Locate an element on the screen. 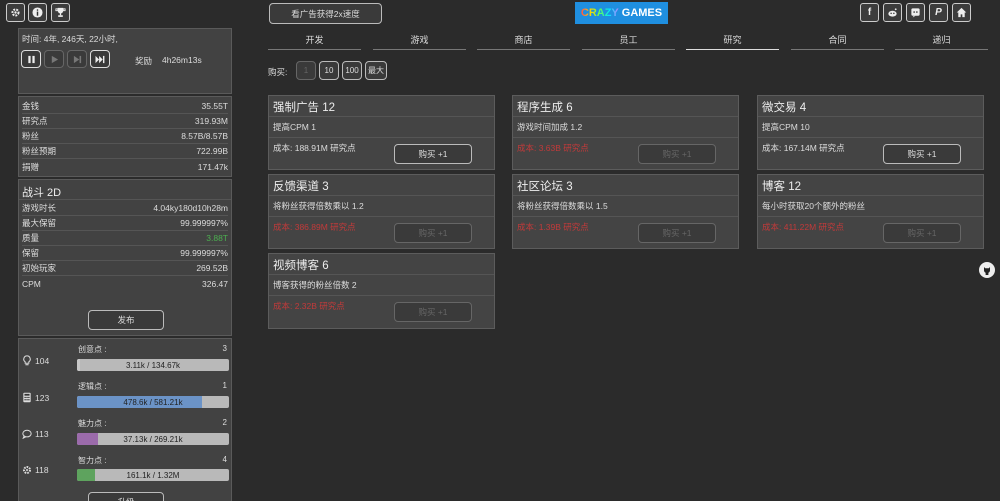 This screenshot has height=501, width=1000. crazygames-logo: CRAZY GAMES is located at coordinates (621, 13).